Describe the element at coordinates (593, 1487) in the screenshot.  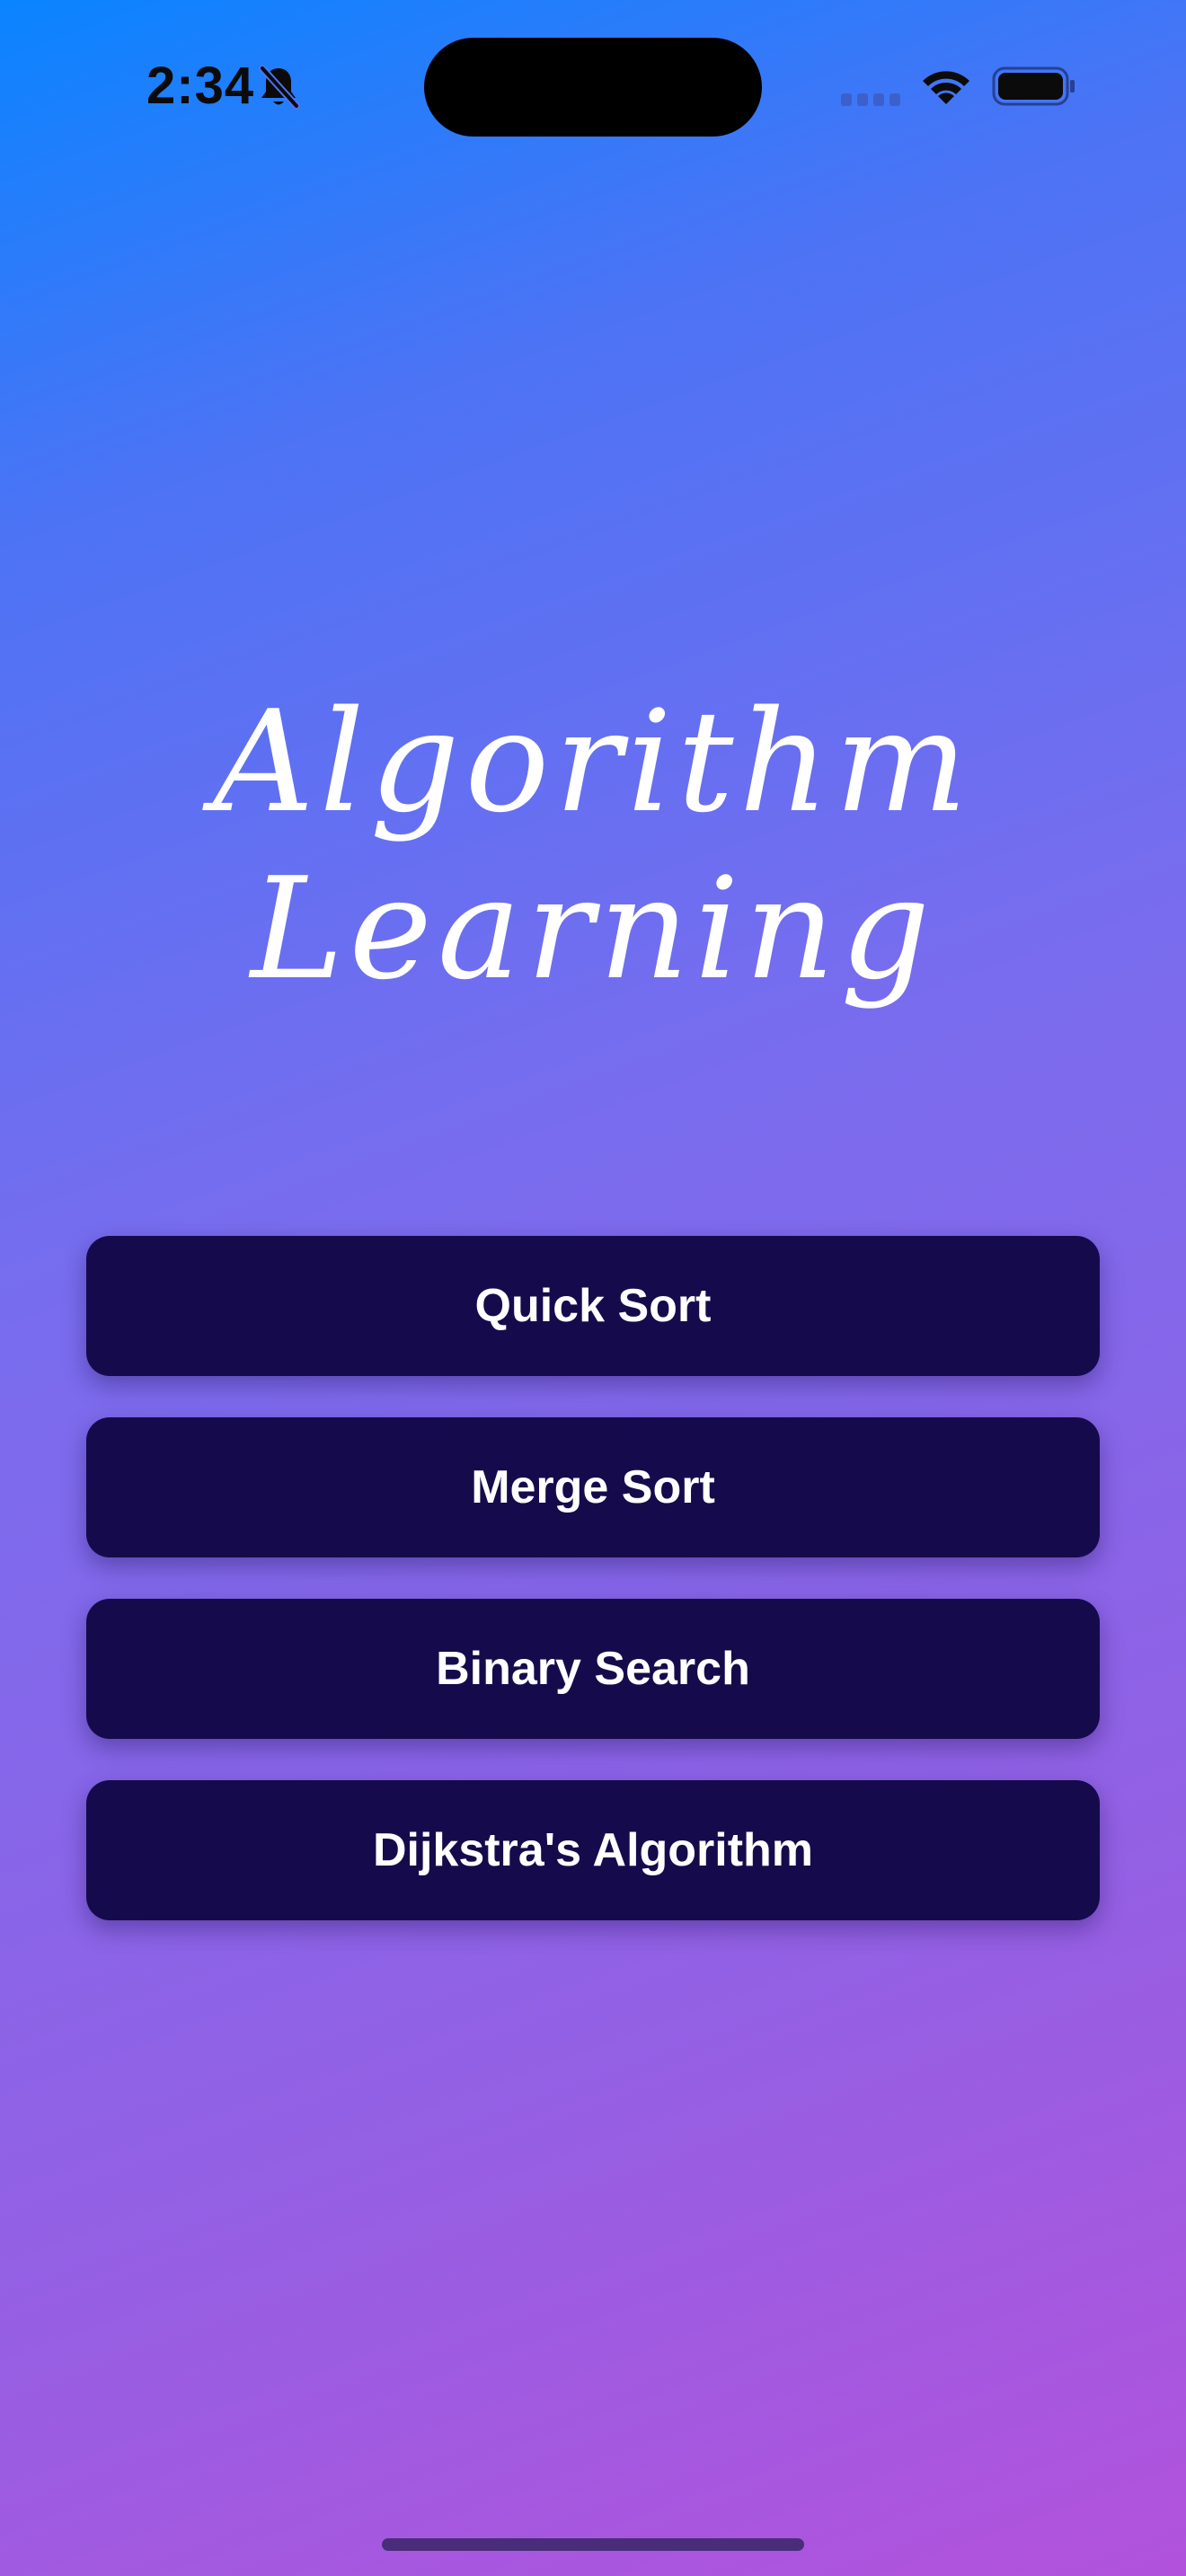
I see `merge-sort-button: Merge Sort` at that location.